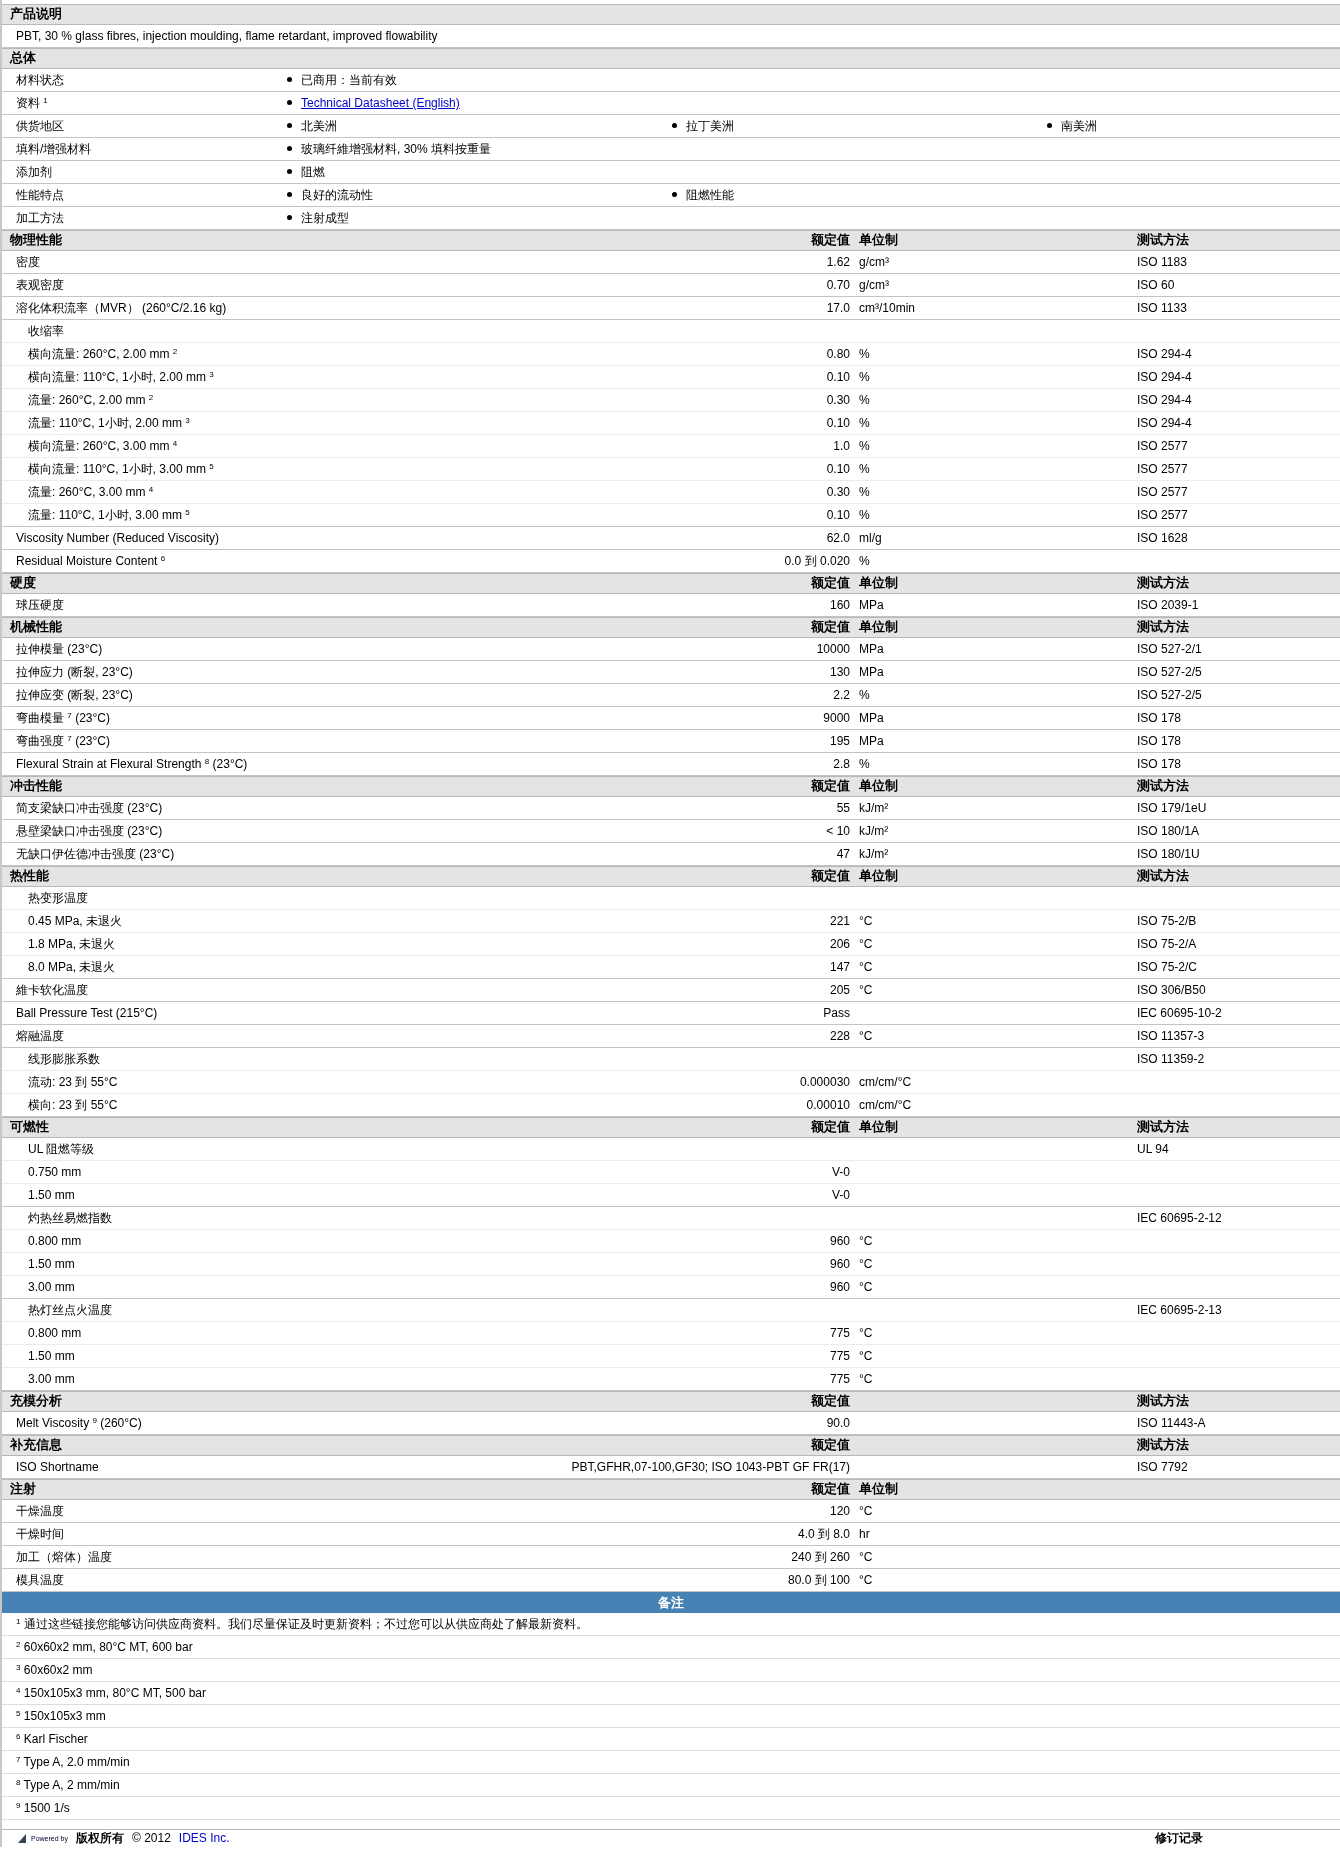  Describe the element at coordinates (36, 1401) in the screenshot. I see `section-title: 充模分析` at that location.